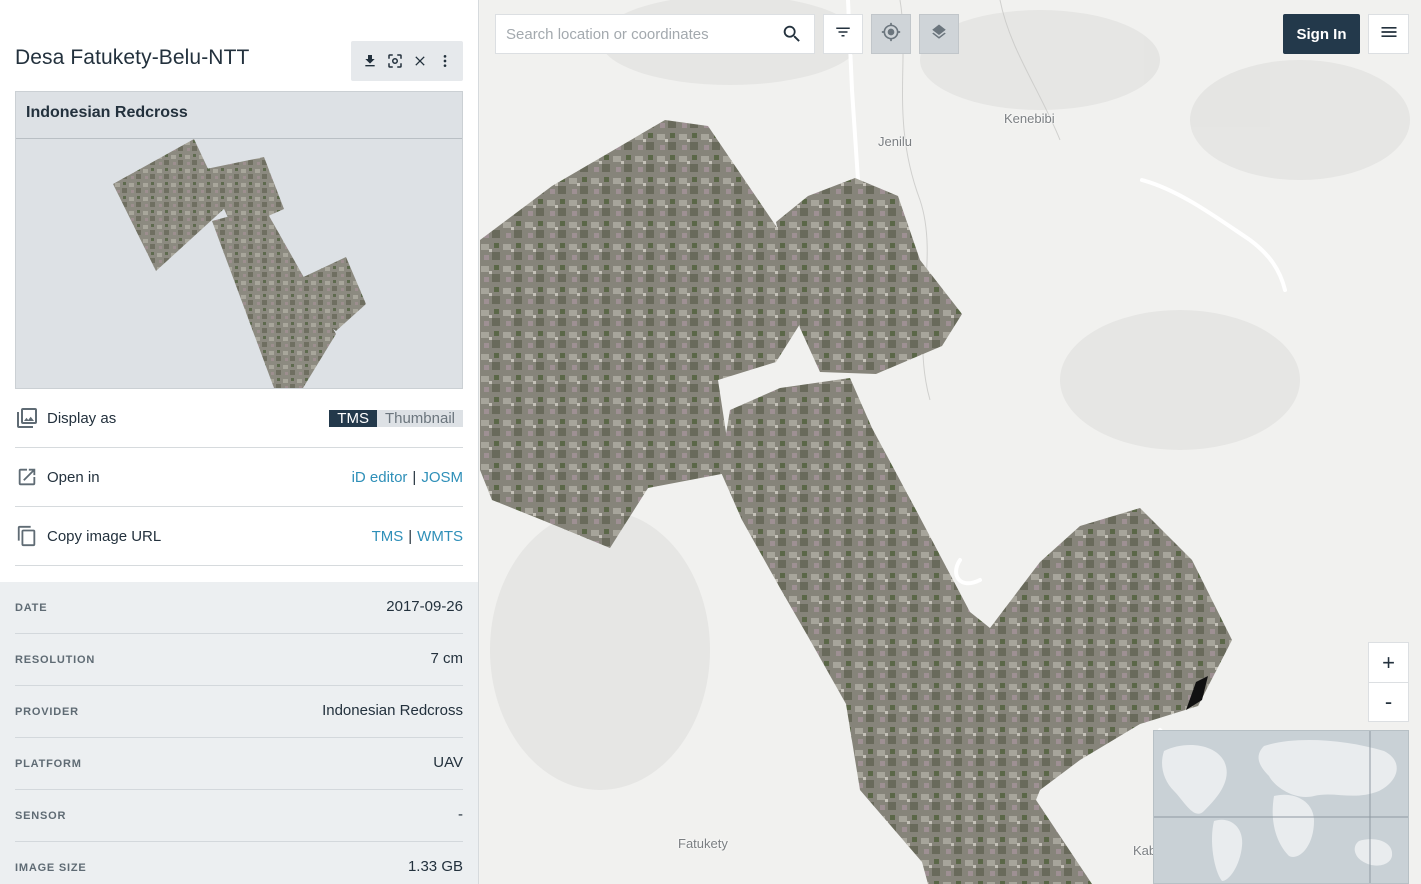 Image resolution: width=1421 pixels, height=884 pixels. What do you see at coordinates (446, 658) in the screenshot?
I see `metadata-value: 7 cm` at bounding box center [446, 658].